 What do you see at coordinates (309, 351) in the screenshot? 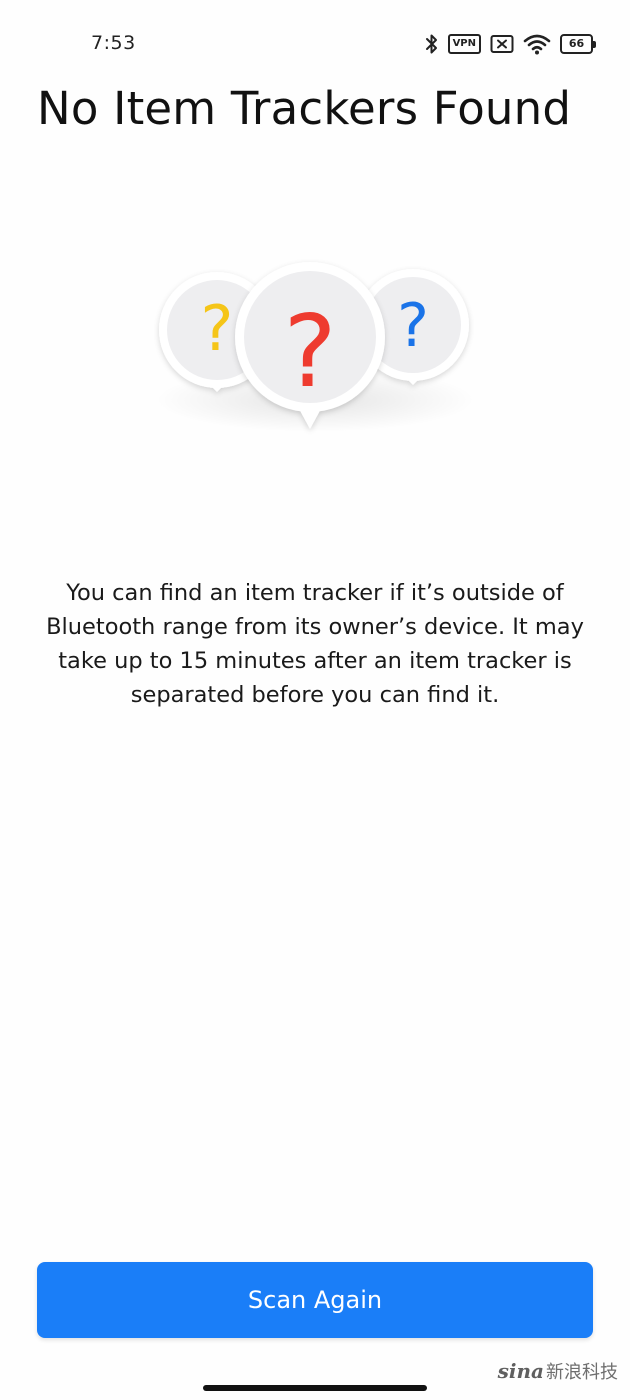
I see `question-glyph-red: ?` at bounding box center [309, 351].